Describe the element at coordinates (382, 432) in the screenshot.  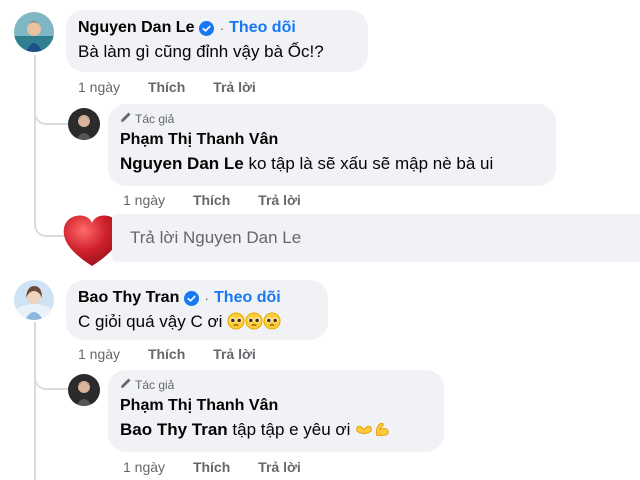
I see `flexed-biceps-icon` at that location.